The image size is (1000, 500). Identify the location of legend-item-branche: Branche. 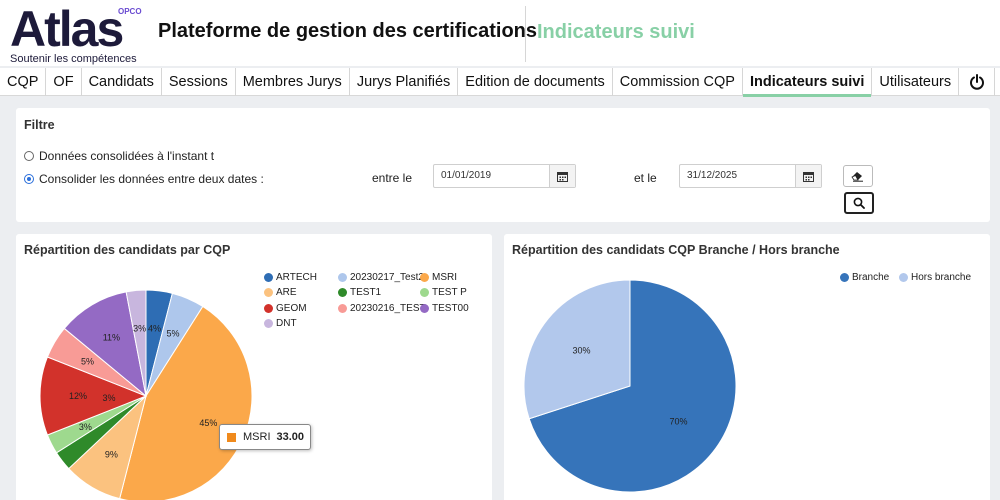
(864, 277).